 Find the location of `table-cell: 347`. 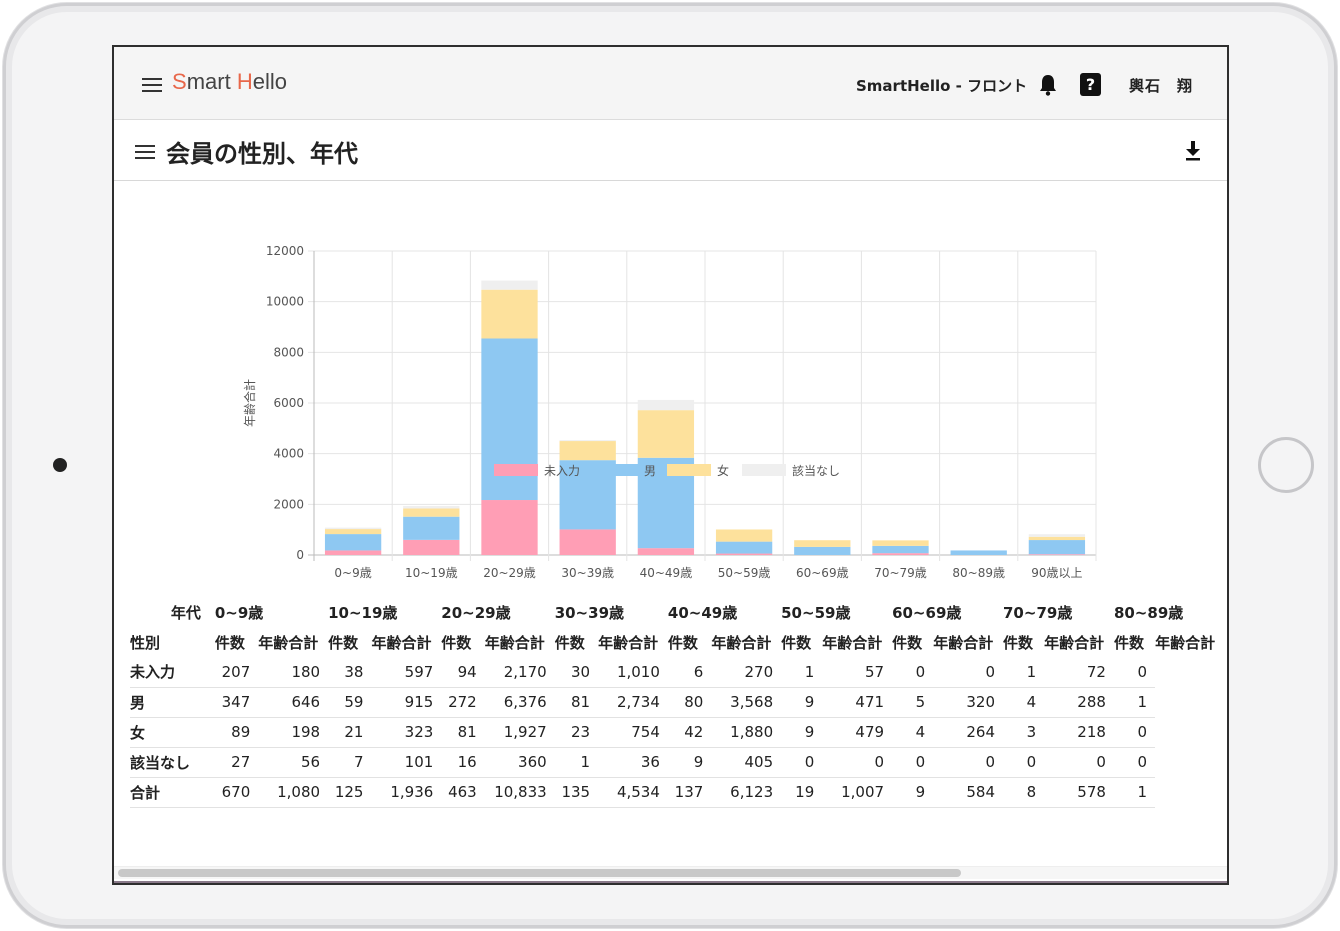

table-cell: 347 is located at coordinates (236, 702).